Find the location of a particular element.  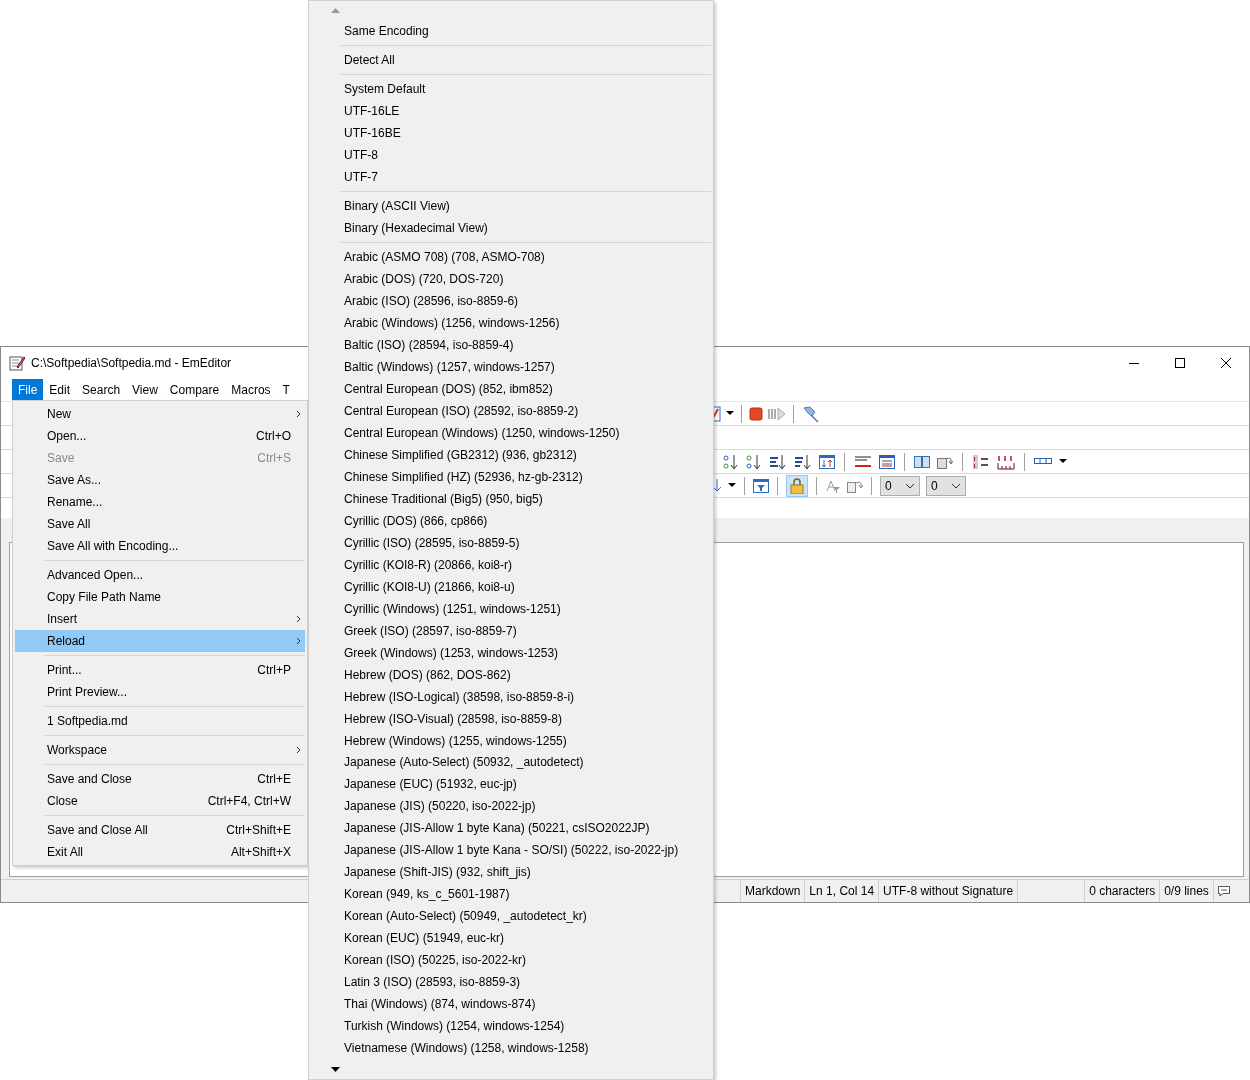

menu-item: Central European (Windows) (1250, windows-1250) is located at coordinates (511, 432).